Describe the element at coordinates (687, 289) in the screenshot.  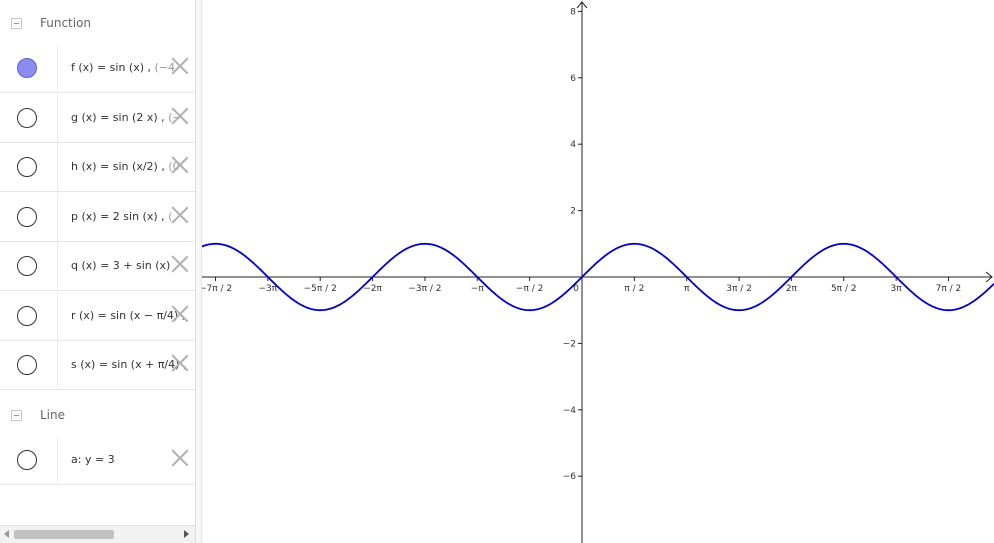
I see `x-tick-label: π` at that location.